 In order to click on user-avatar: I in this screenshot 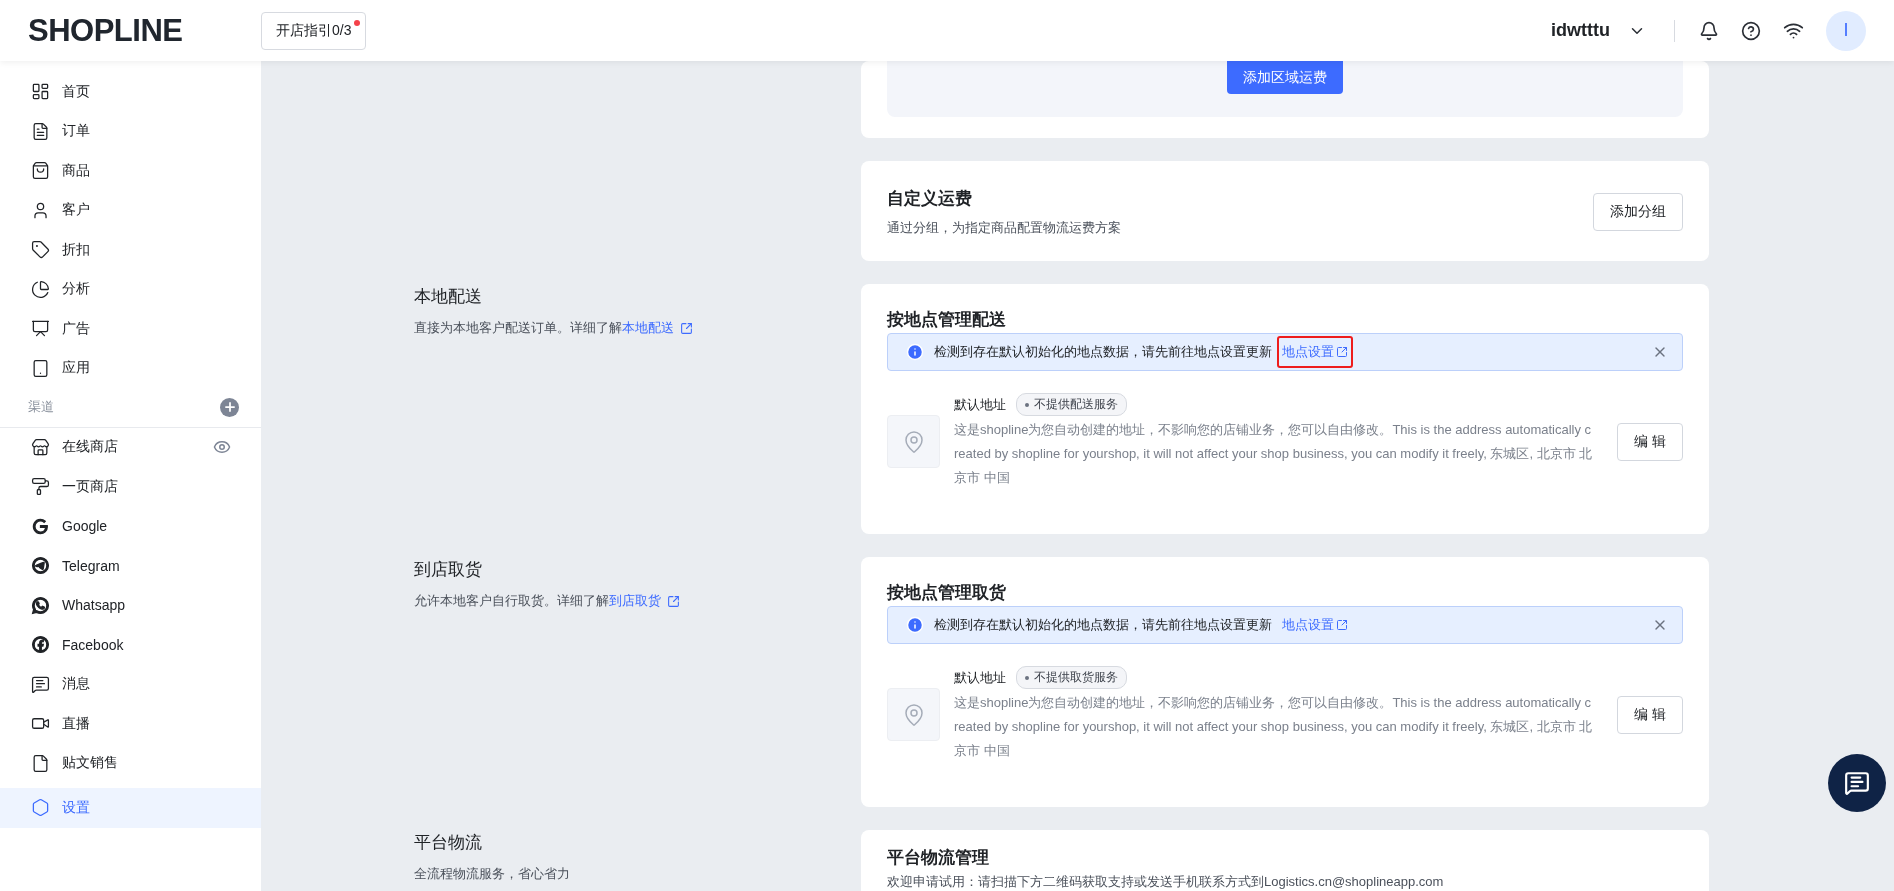, I will do `click(1846, 30)`.